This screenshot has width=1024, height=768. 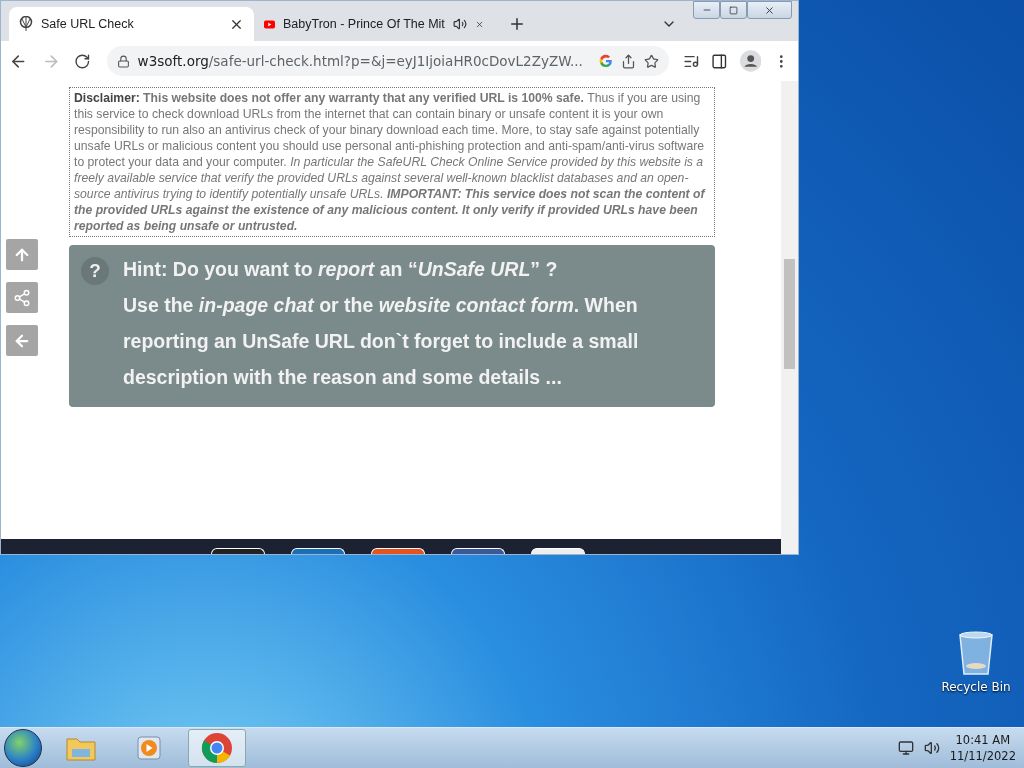 What do you see at coordinates (976, 653) in the screenshot?
I see `trash-bin-icon` at bounding box center [976, 653].